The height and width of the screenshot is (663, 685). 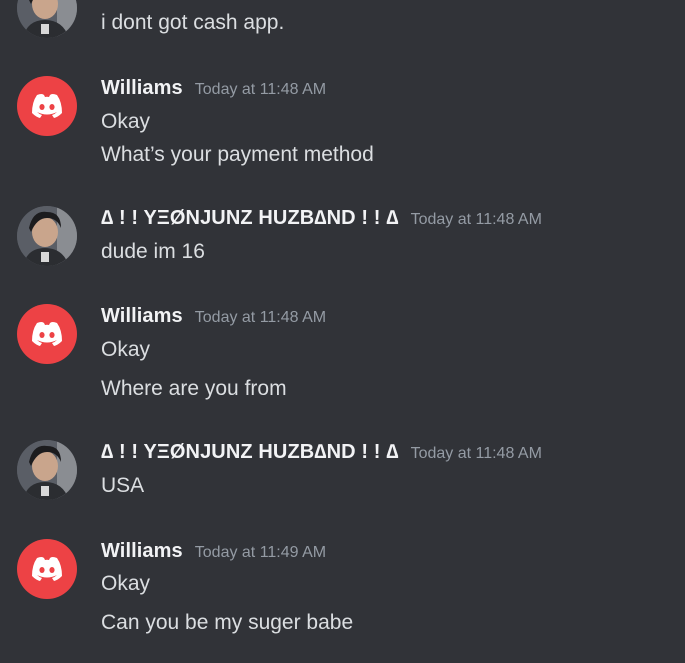 I want to click on message-text: Where are you from, so click(x=194, y=388).